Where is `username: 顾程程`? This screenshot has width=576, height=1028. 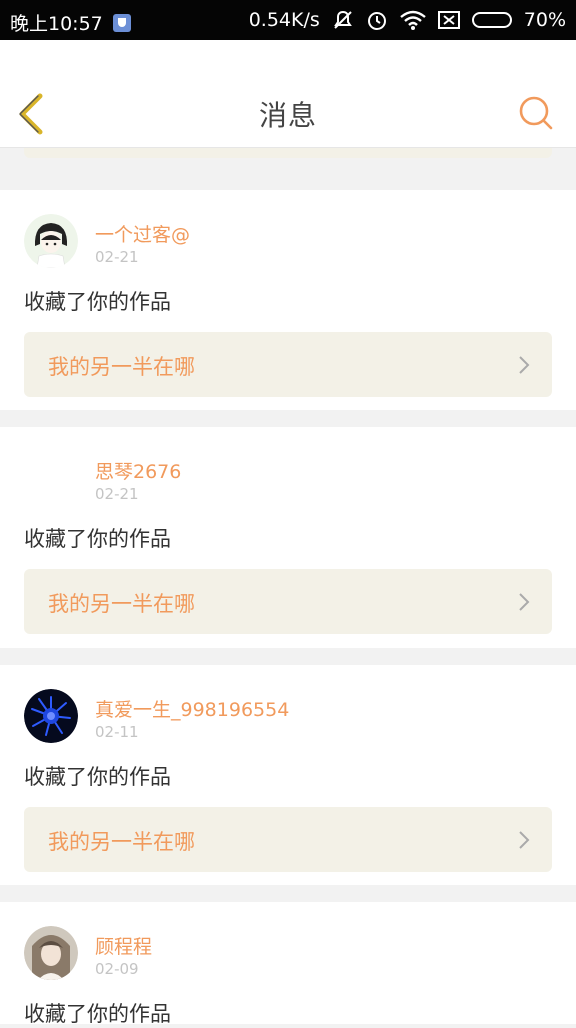
username: 顾程程 is located at coordinates (123, 945).